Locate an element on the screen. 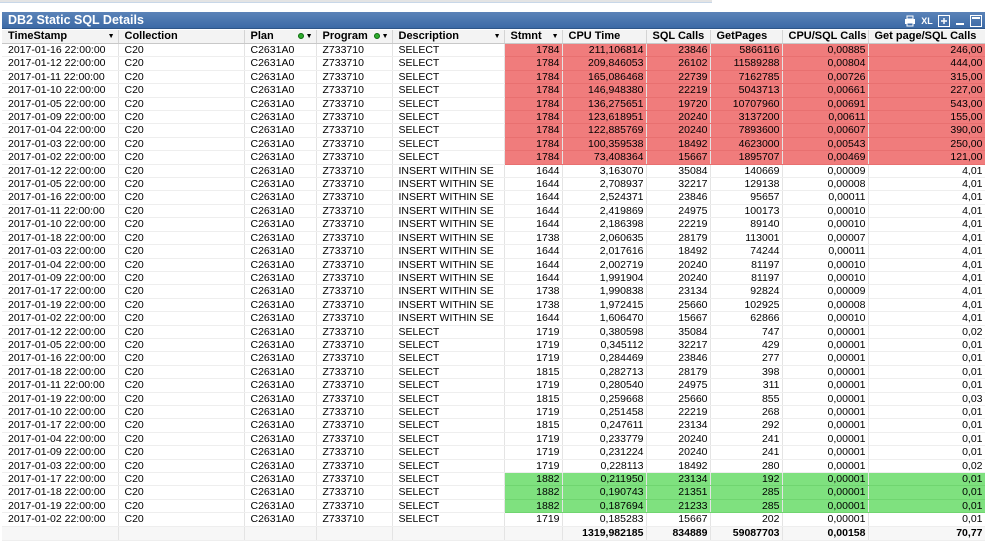  table-cell: 0,380598 is located at coordinates (604, 332).